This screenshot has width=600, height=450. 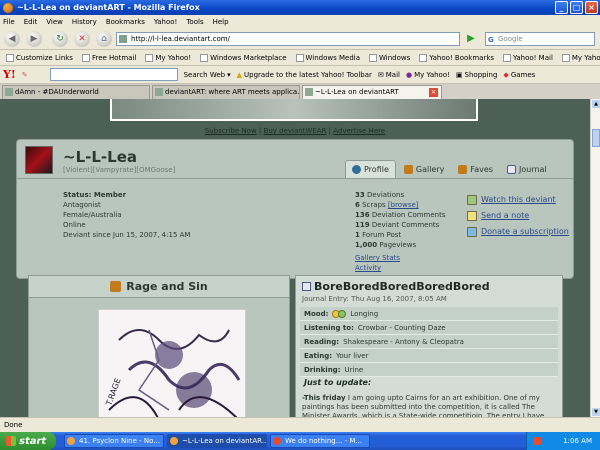 What do you see at coordinates (180, 39) in the screenshot?
I see `url-text: http://l-l-lea.deviantart.com/` at bounding box center [180, 39].